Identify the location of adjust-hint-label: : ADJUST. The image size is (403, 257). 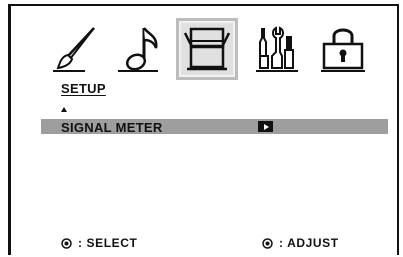
(309, 243).